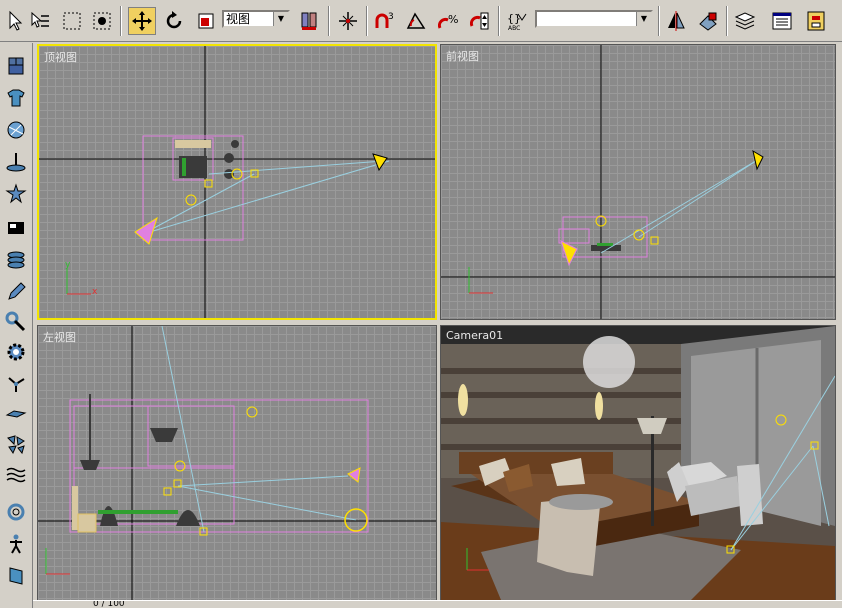 The image size is (842, 608). What do you see at coordinates (708, 21) in the screenshot?
I see `align-icon` at bounding box center [708, 21].